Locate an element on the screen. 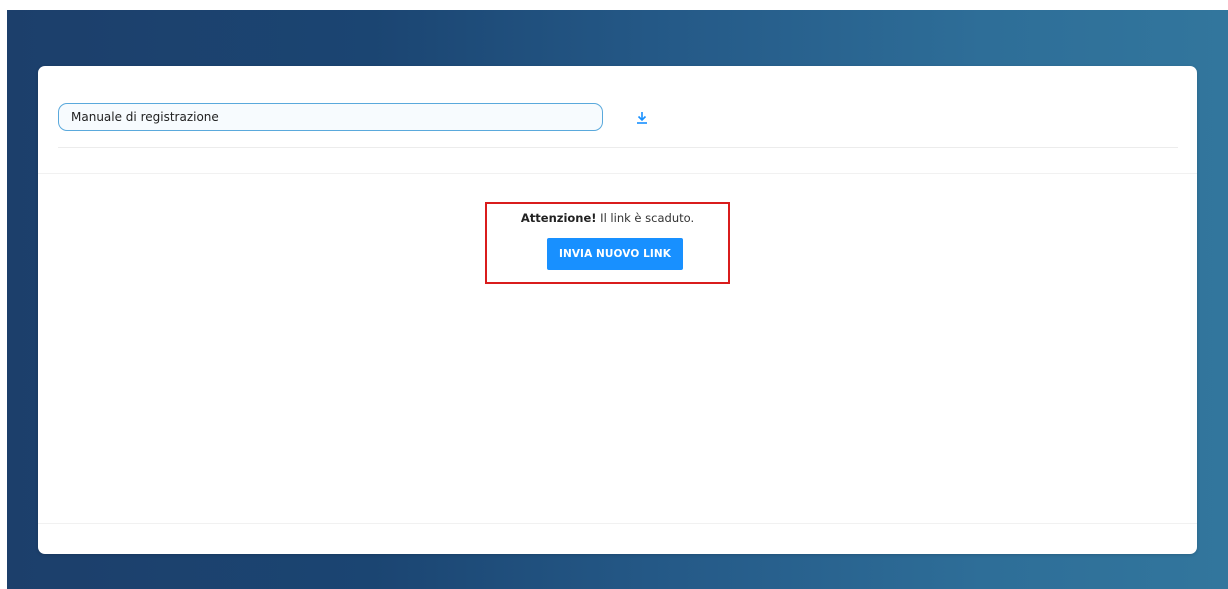 The height and width of the screenshot is (589, 1228). document-select-value: Manuale di registrazione is located at coordinates (145, 117).